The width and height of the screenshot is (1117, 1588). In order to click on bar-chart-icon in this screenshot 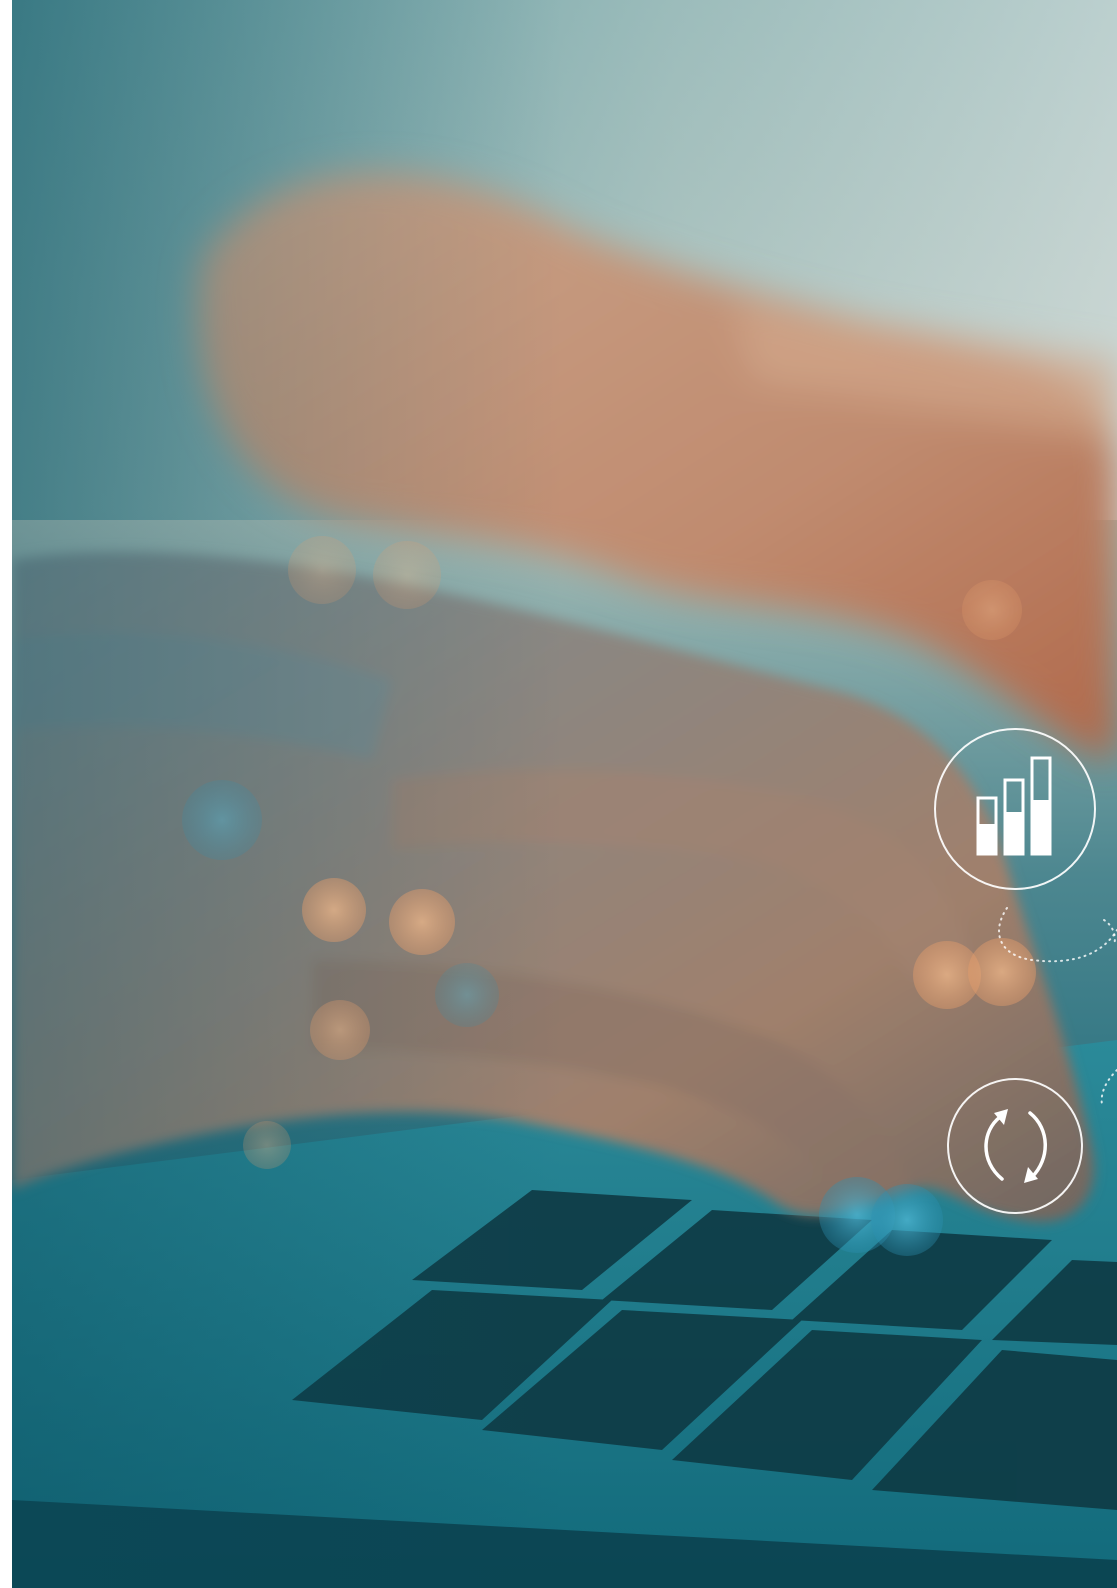, I will do `click(1015, 809)`.